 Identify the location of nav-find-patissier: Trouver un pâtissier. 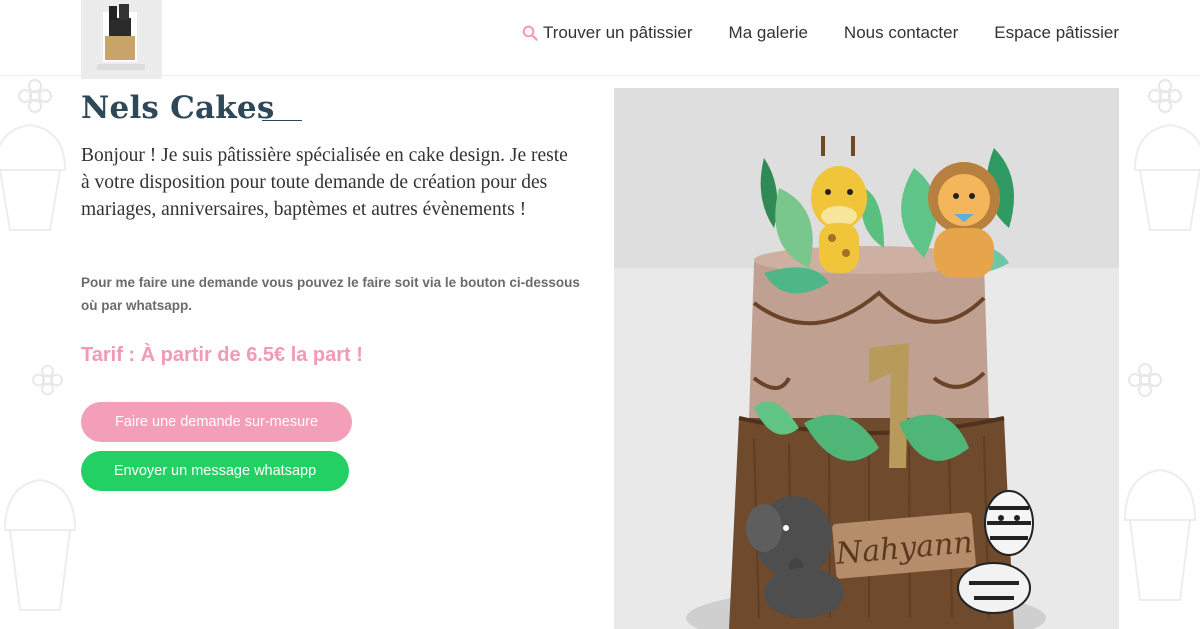
(607, 33).